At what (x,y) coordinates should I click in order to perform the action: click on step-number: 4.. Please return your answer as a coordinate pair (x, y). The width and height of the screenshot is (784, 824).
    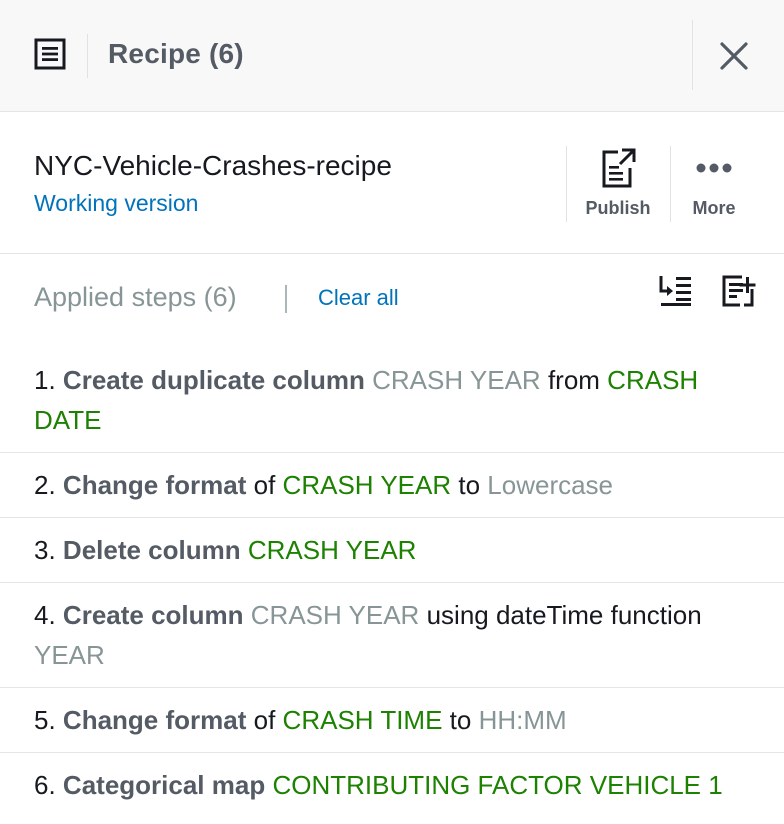
    Looking at the image, I should click on (45, 615).